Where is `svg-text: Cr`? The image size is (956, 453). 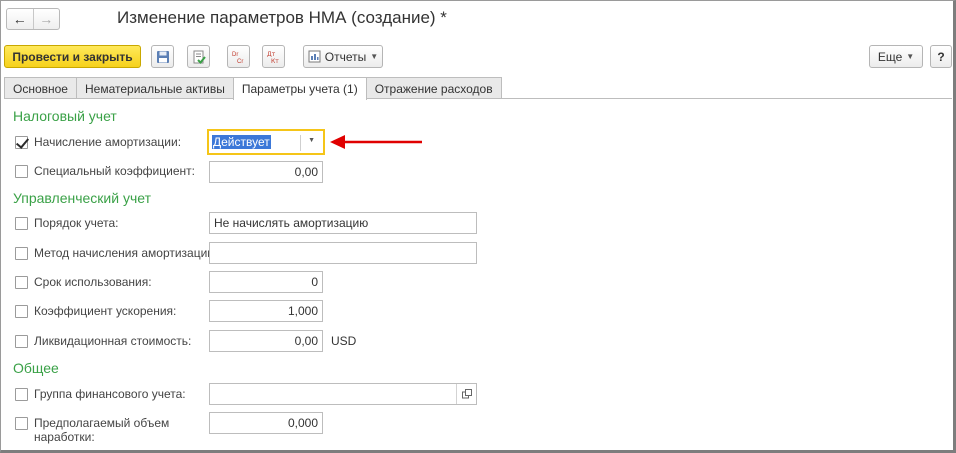 svg-text: Cr is located at coordinates (240, 61).